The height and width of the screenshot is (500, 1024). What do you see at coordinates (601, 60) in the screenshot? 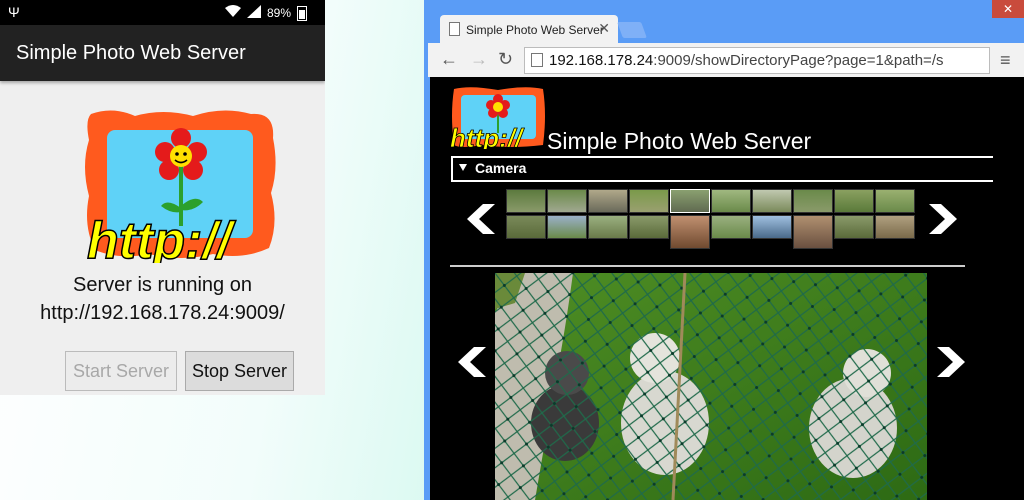
I see `url-host: 192.168.178.24` at bounding box center [601, 60].